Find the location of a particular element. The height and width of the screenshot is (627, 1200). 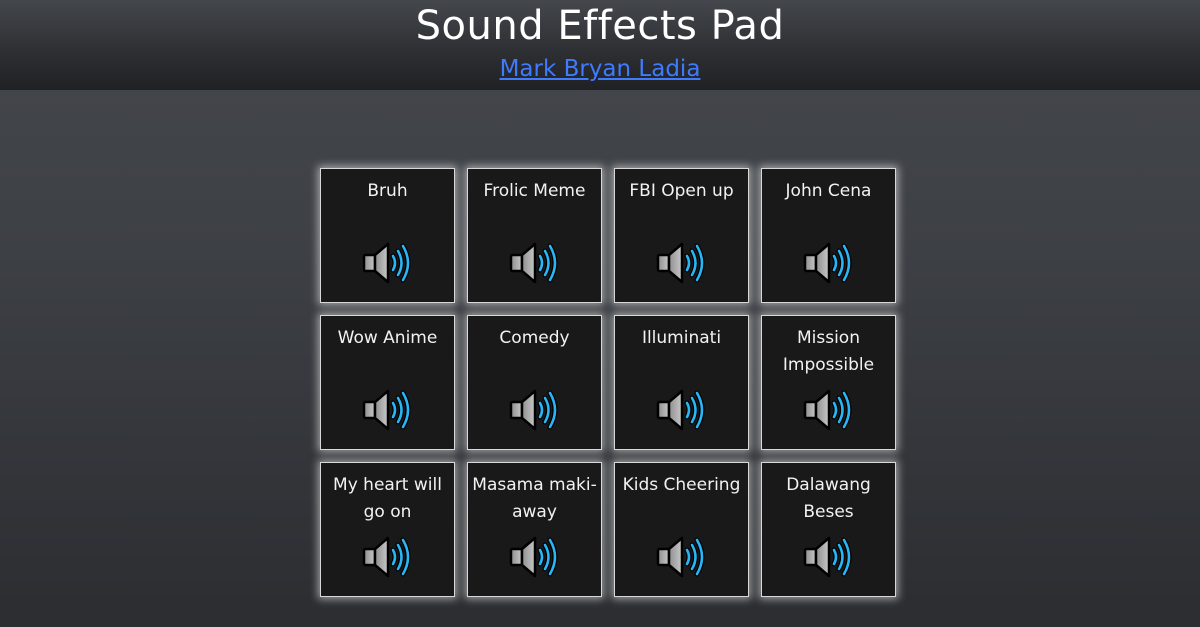

pad-label: Mission Impossible is located at coordinates (828, 351).